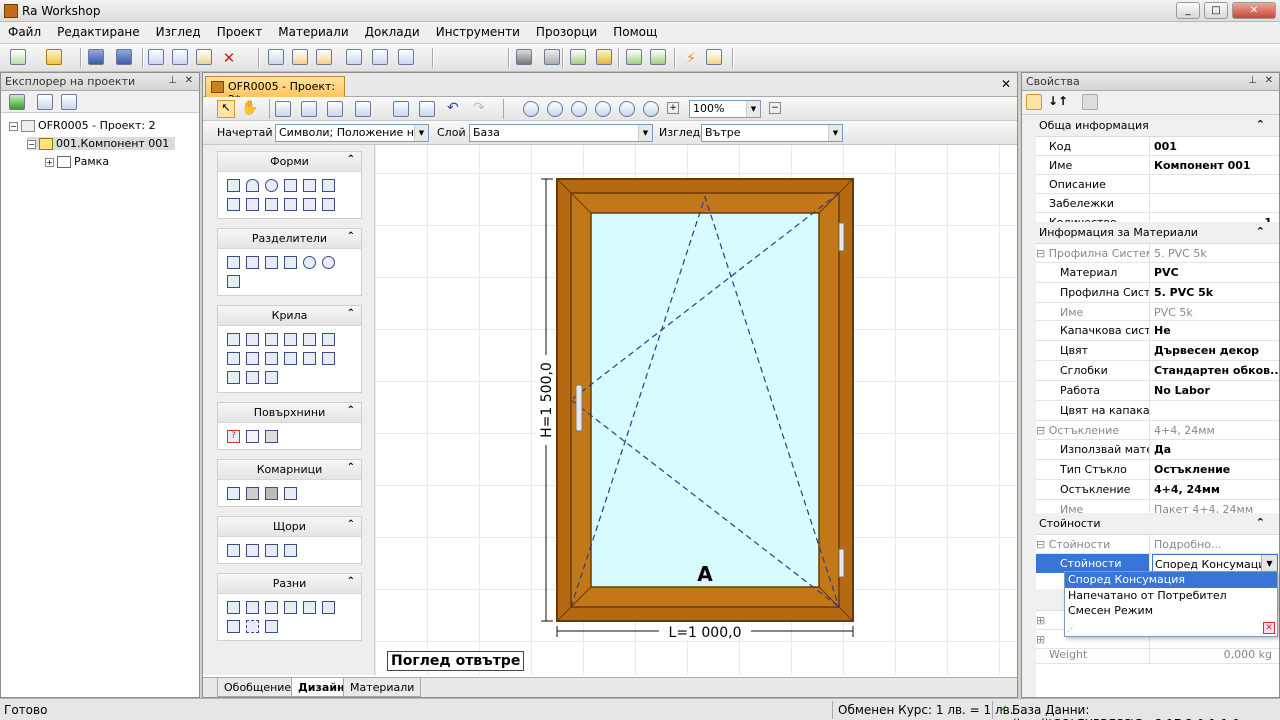 Image resolution: width=1280 pixels, height=720 pixels. I want to click on custom-shape-icon, so click(328, 204).